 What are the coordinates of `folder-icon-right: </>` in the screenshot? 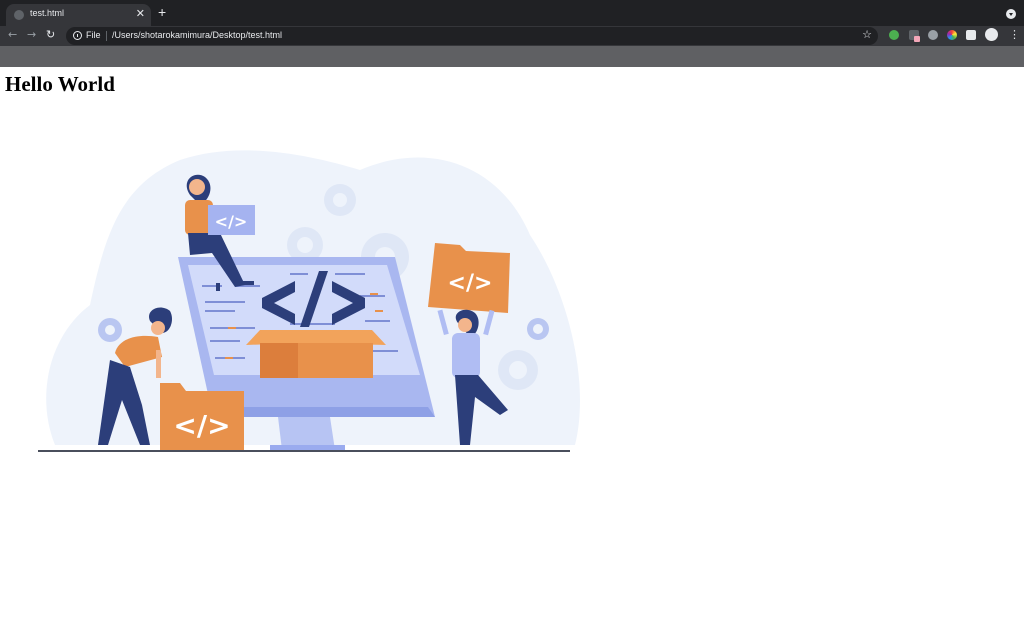 It's located at (469, 278).